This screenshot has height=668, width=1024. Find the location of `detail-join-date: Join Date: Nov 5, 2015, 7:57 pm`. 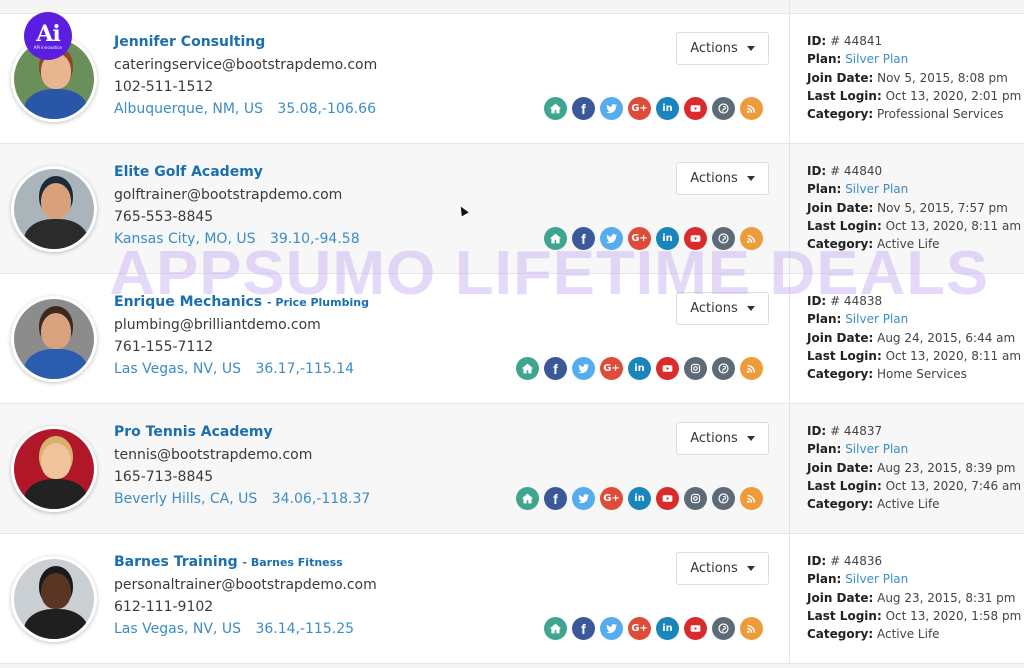

detail-join-date: Join Date: Nov 5, 2015, 7:57 pm is located at coordinates (915, 208).